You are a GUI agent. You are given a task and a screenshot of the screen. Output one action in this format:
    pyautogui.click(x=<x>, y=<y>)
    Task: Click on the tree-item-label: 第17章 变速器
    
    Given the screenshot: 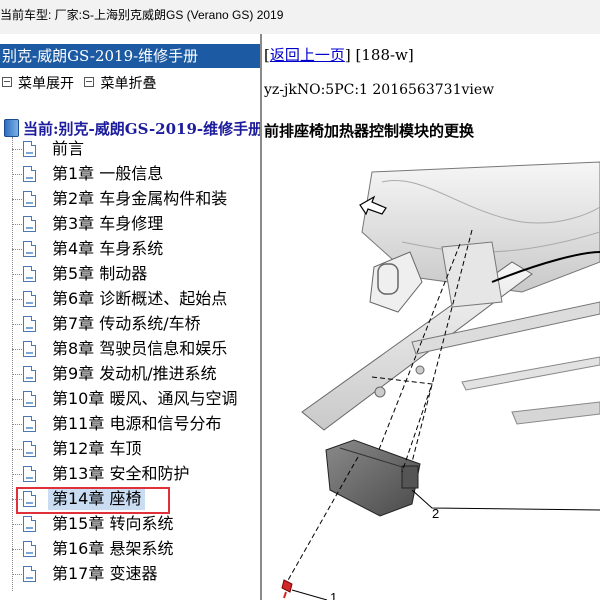 What is the action you would take?
    pyautogui.click(x=105, y=573)
    